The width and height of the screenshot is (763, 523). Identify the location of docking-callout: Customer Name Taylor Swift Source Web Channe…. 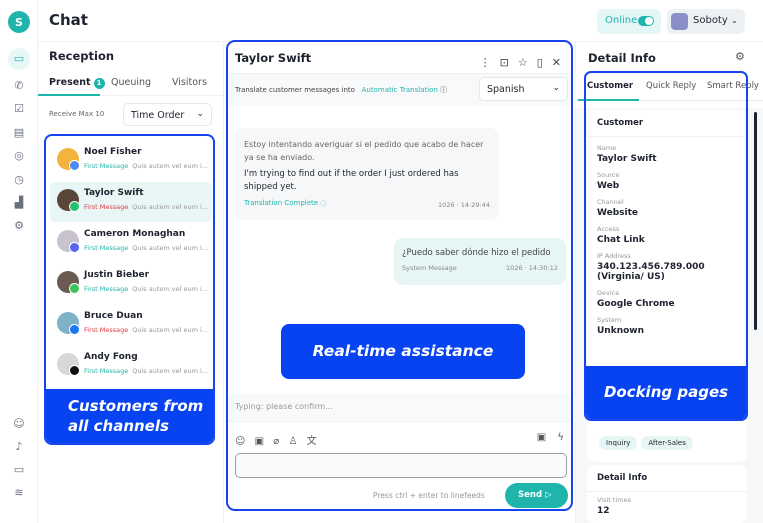
(666, 246).